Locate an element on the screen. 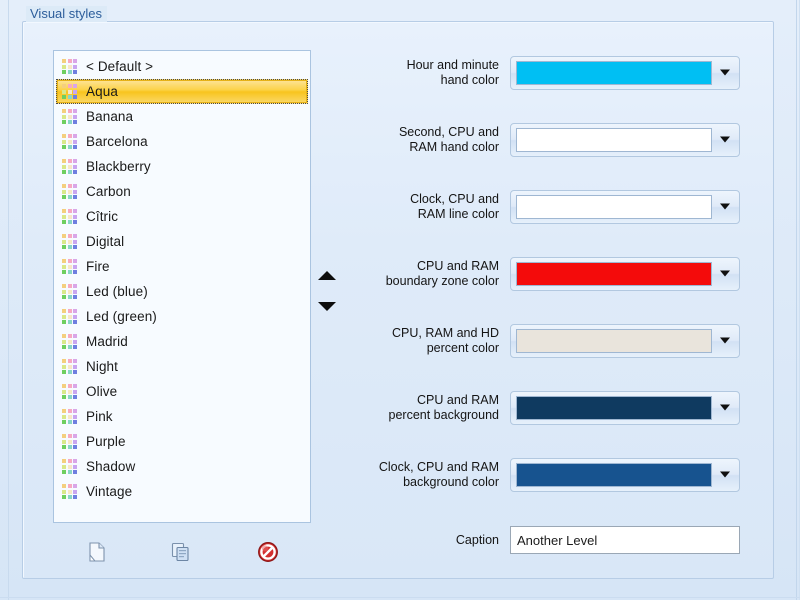  second-cpu-ram-hand-color-row: Second, CPU and RAM hand color is located at coordinates (555, 140).